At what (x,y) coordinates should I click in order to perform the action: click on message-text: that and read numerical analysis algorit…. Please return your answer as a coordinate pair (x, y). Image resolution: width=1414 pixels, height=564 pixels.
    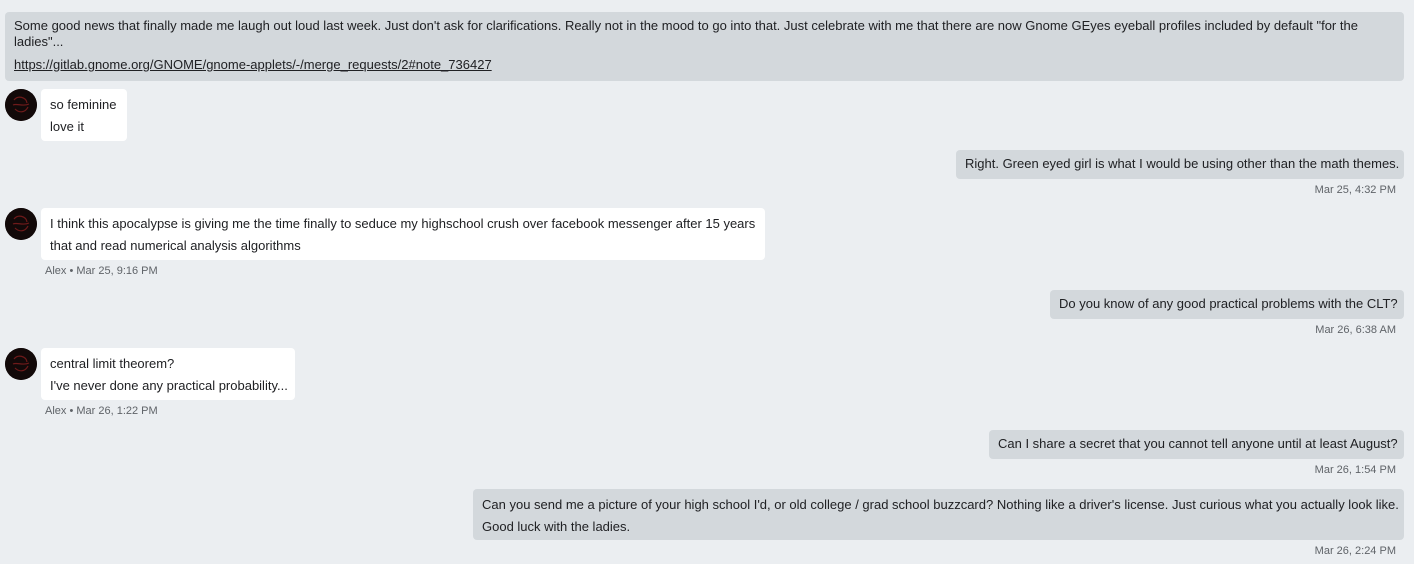
    Looking at the image, I should click on (175, 245).